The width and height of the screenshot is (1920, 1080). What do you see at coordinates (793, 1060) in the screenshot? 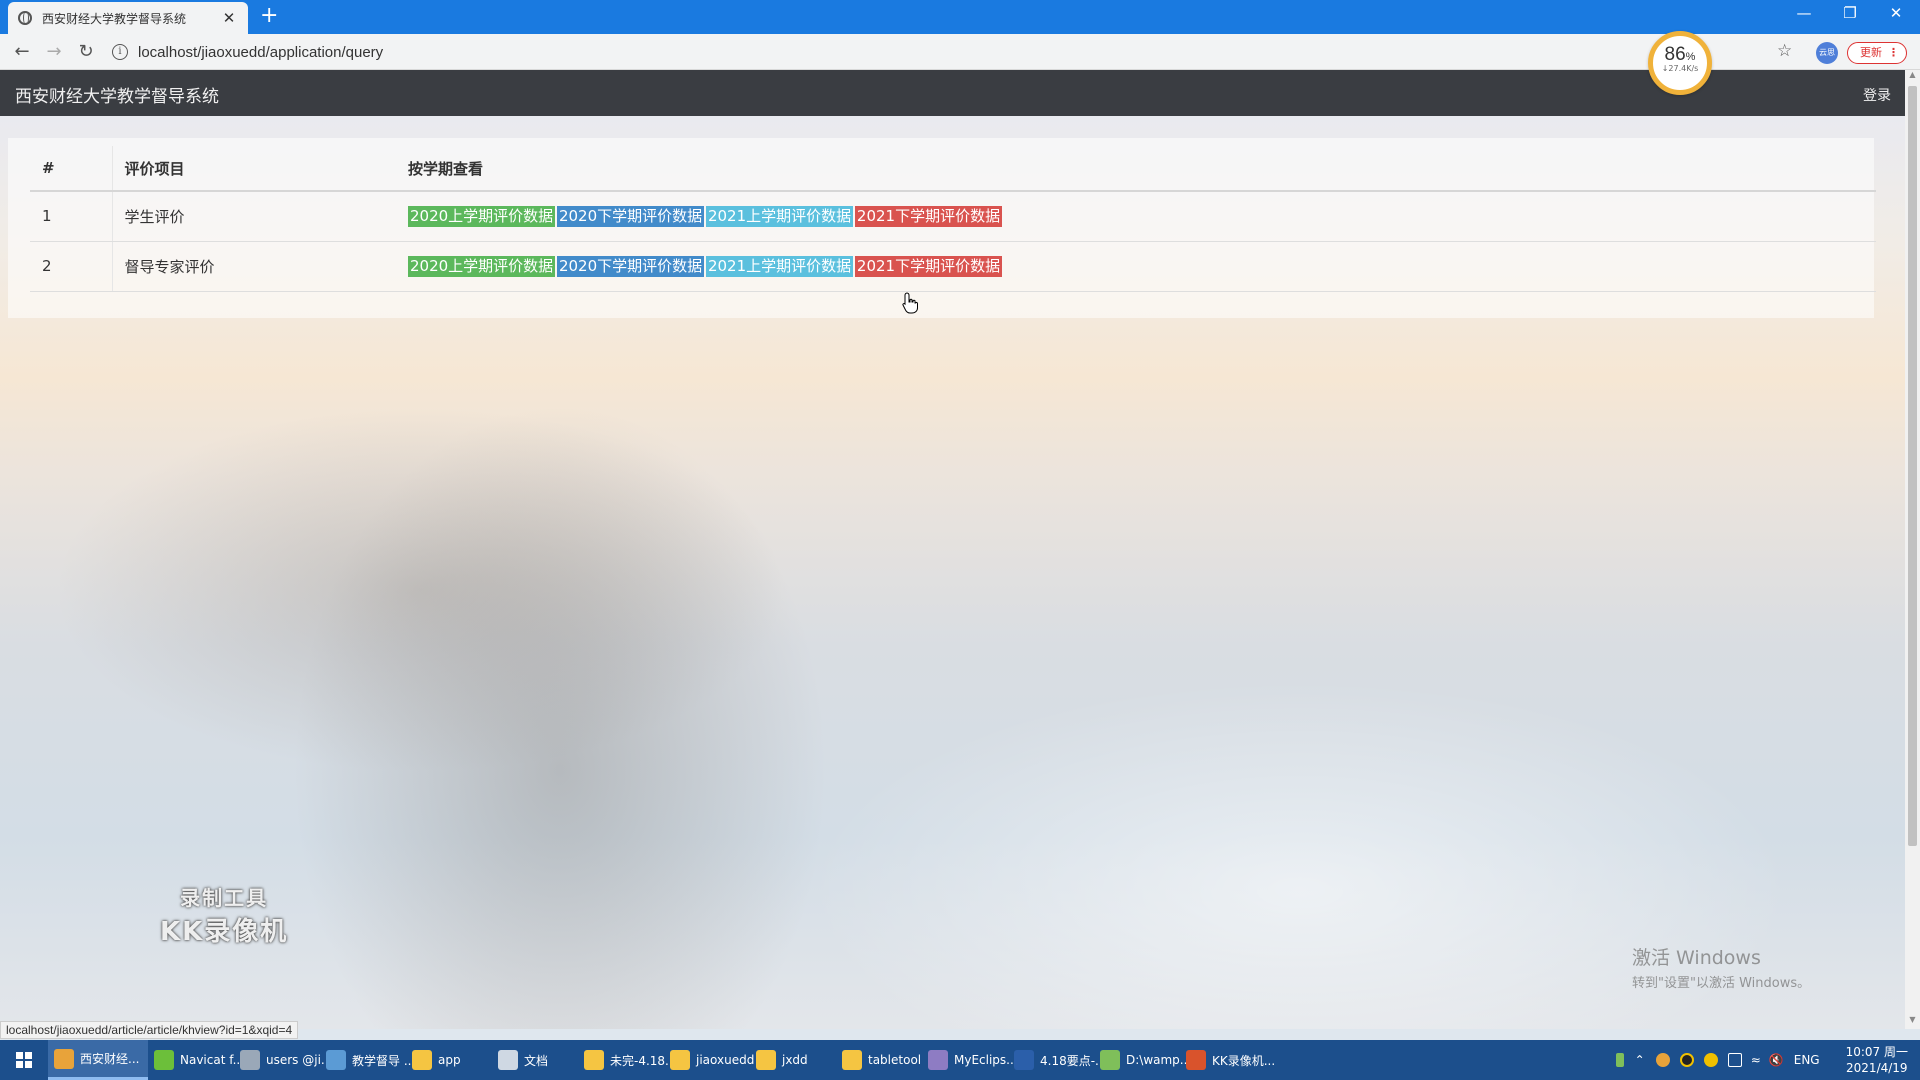
I see `taskbar-item: jxdd` at bounding box center [793, 1060].